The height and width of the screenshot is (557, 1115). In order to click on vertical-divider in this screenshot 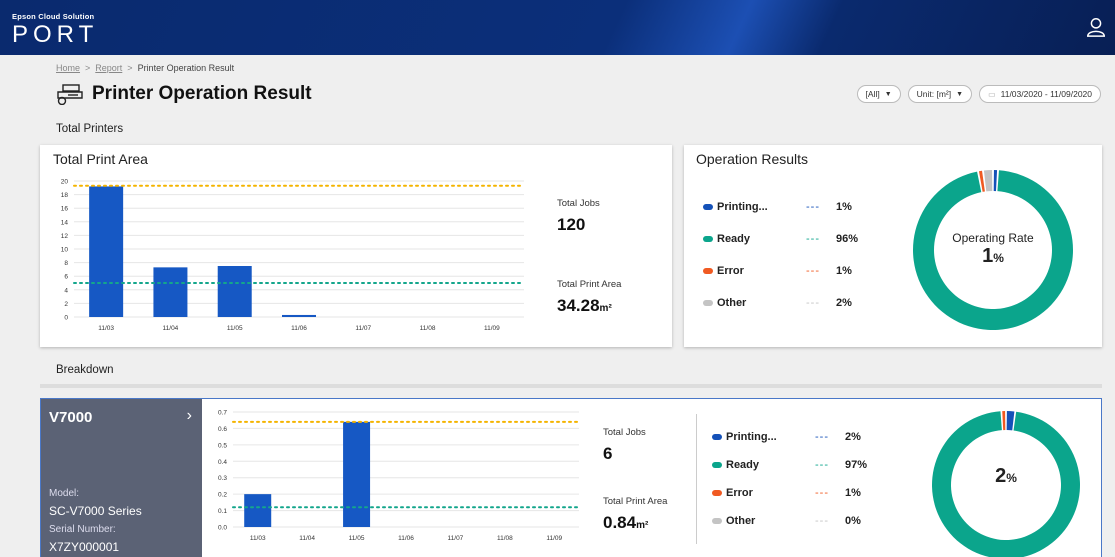, I will do `click(696, 479)`.